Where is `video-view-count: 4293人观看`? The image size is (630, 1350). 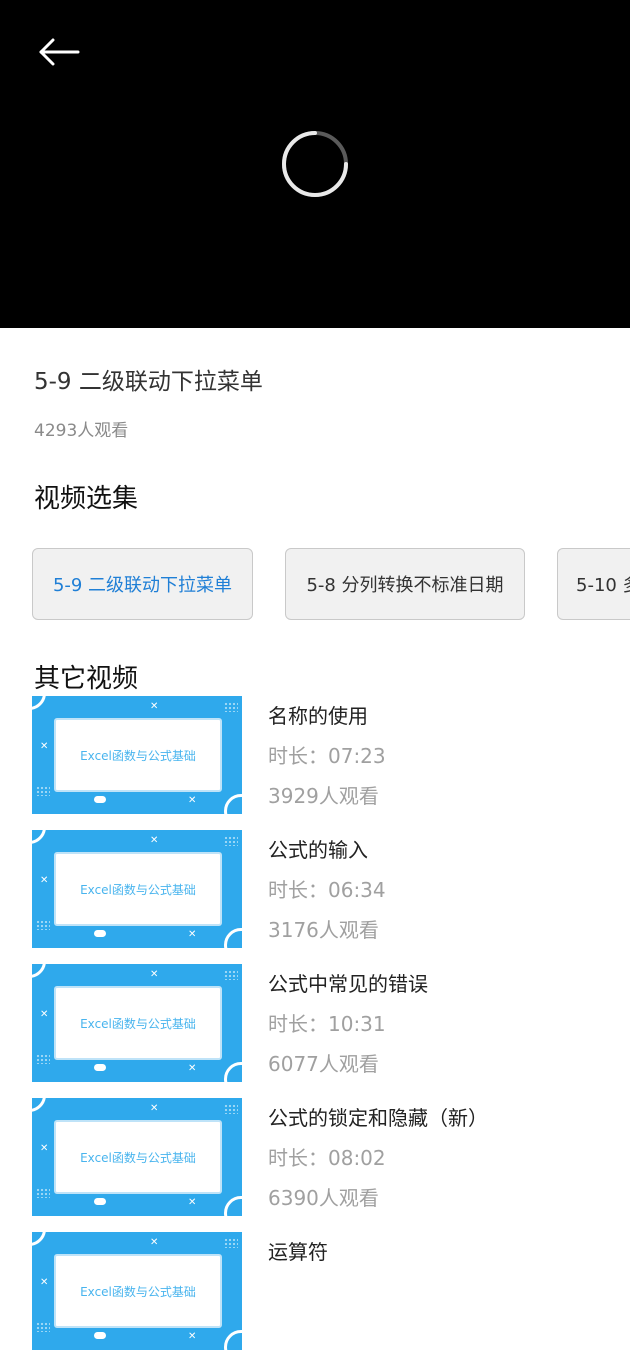 video-view-count: 4293人观看 is located at coordinates (81, 431).